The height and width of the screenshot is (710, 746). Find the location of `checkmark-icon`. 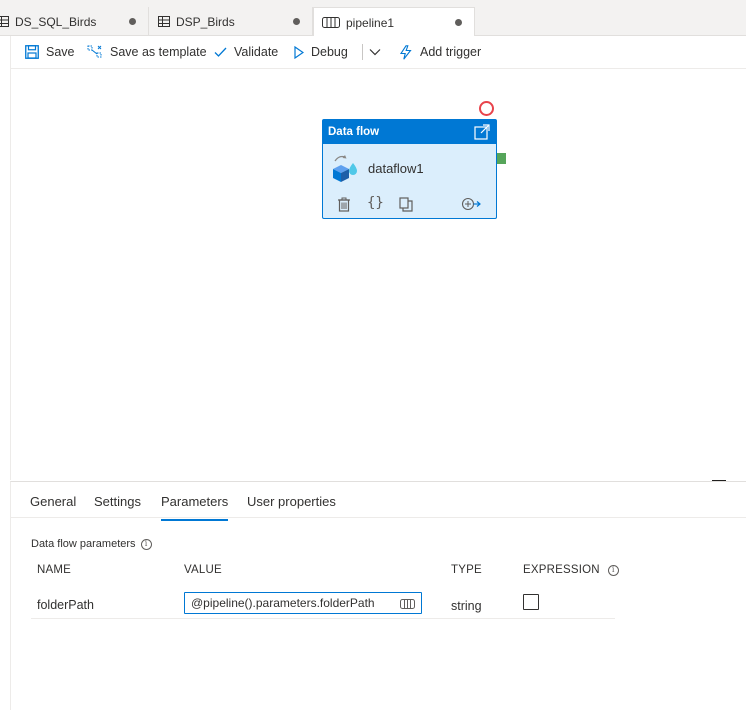

checkmark-icon is located at coordinates (220, 52).